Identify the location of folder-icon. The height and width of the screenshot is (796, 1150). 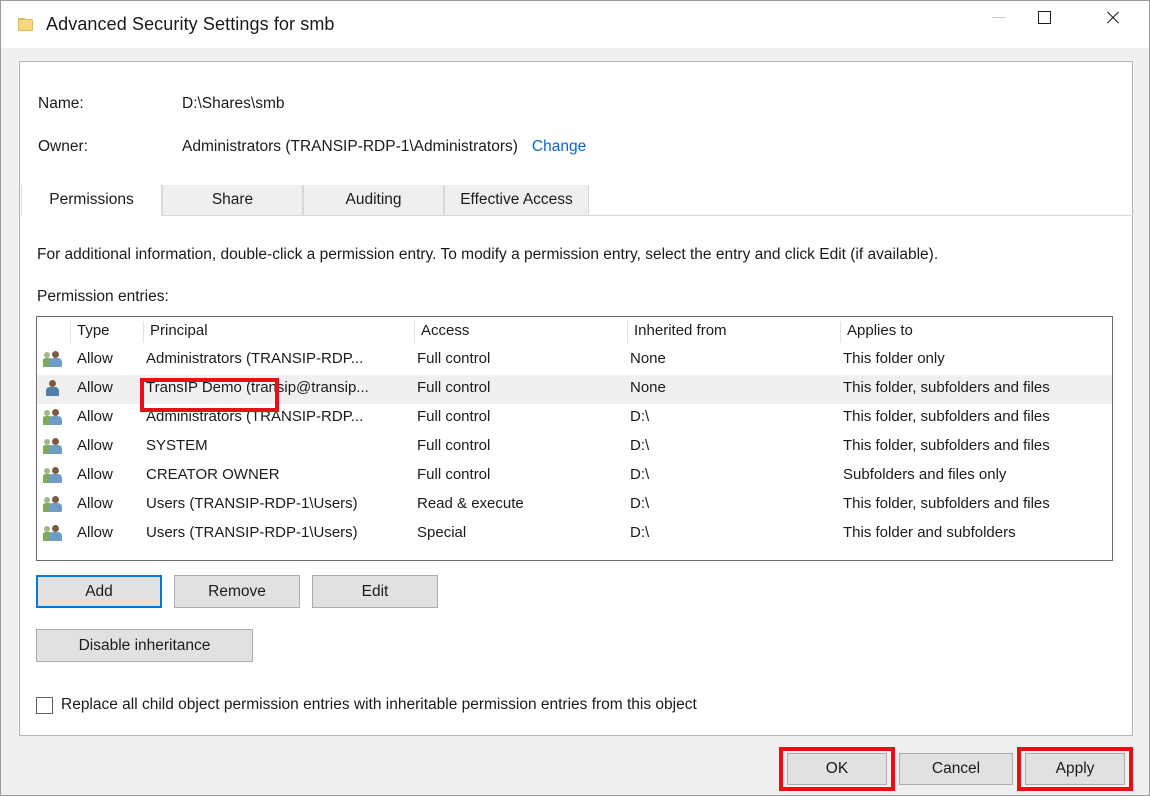
(26, 24).